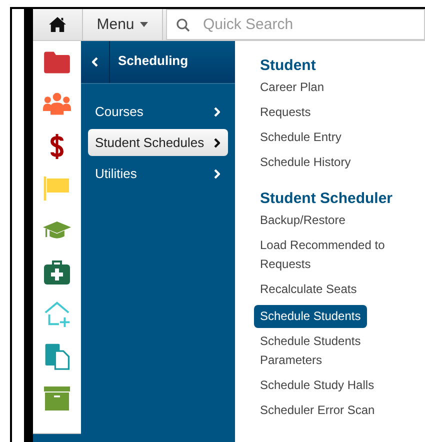 The width and height of the screenshot is (425, 442). Describe the element at coordinates (295, 24) in the screenshot. I see `search-field: Quick Search` at that location.